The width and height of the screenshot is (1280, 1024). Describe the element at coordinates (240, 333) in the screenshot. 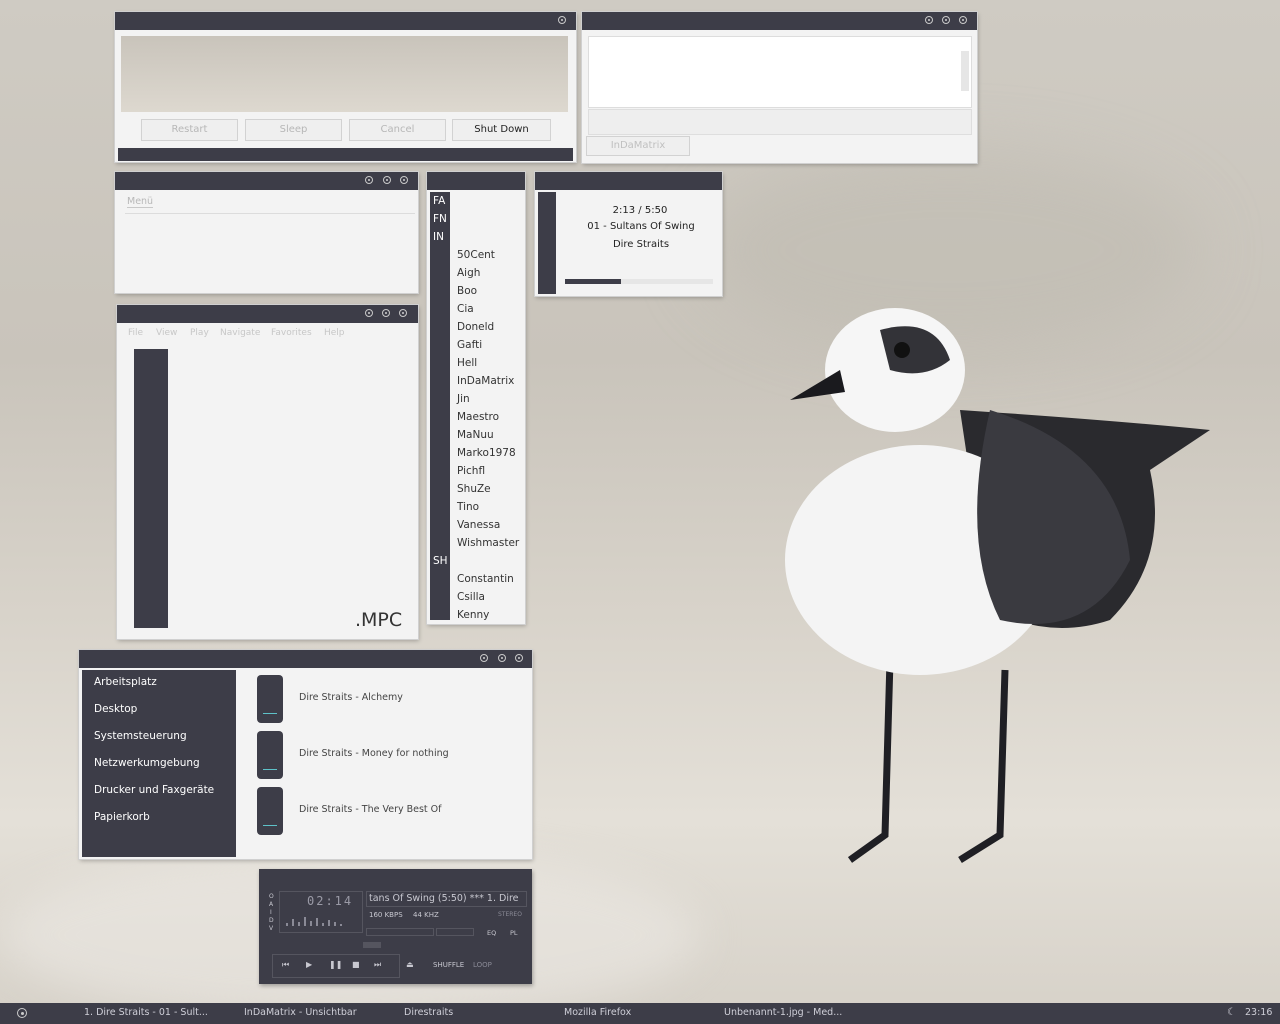

I see `mpc-menu-navigate: Navigate` at that location.